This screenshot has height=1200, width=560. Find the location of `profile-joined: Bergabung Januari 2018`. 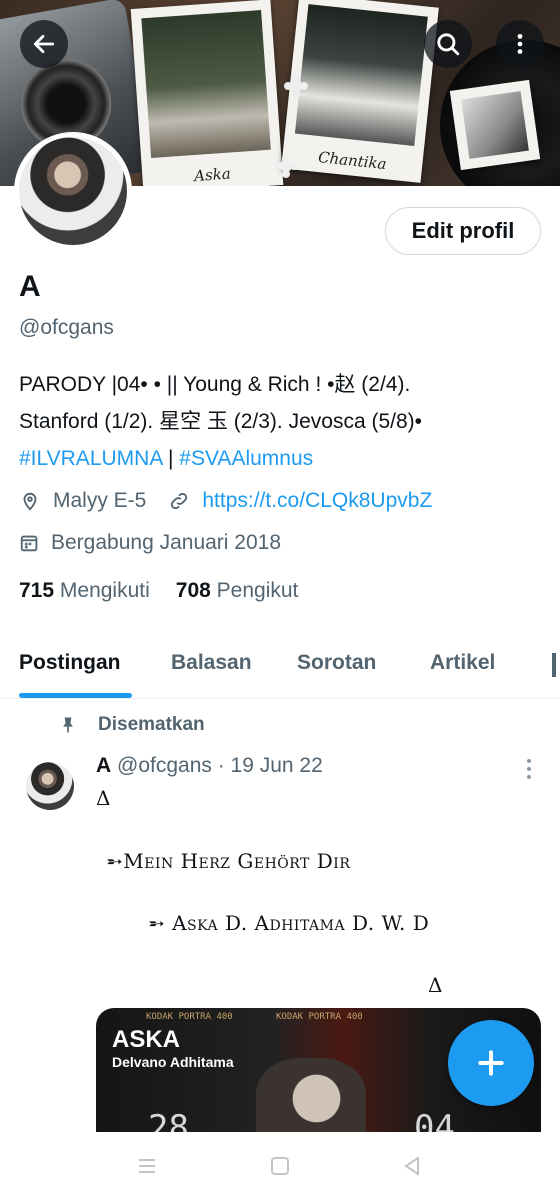

profile-joined: Bergabung Januari 2018 is located at coordinates (166, 542).